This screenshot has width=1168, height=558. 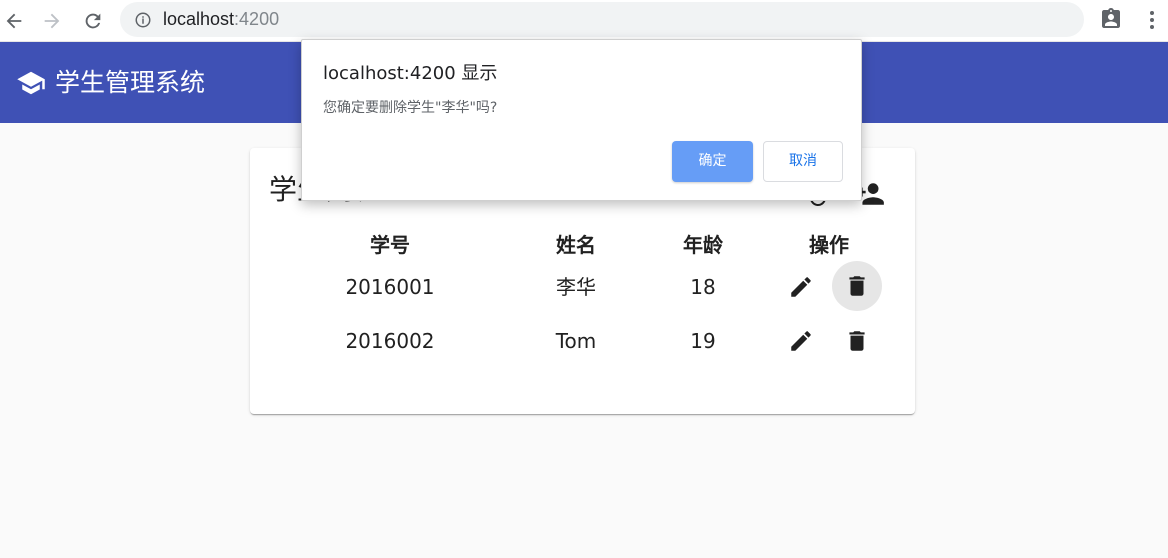 I want to click on more-vert-icon, so click(x=1152, y=20).